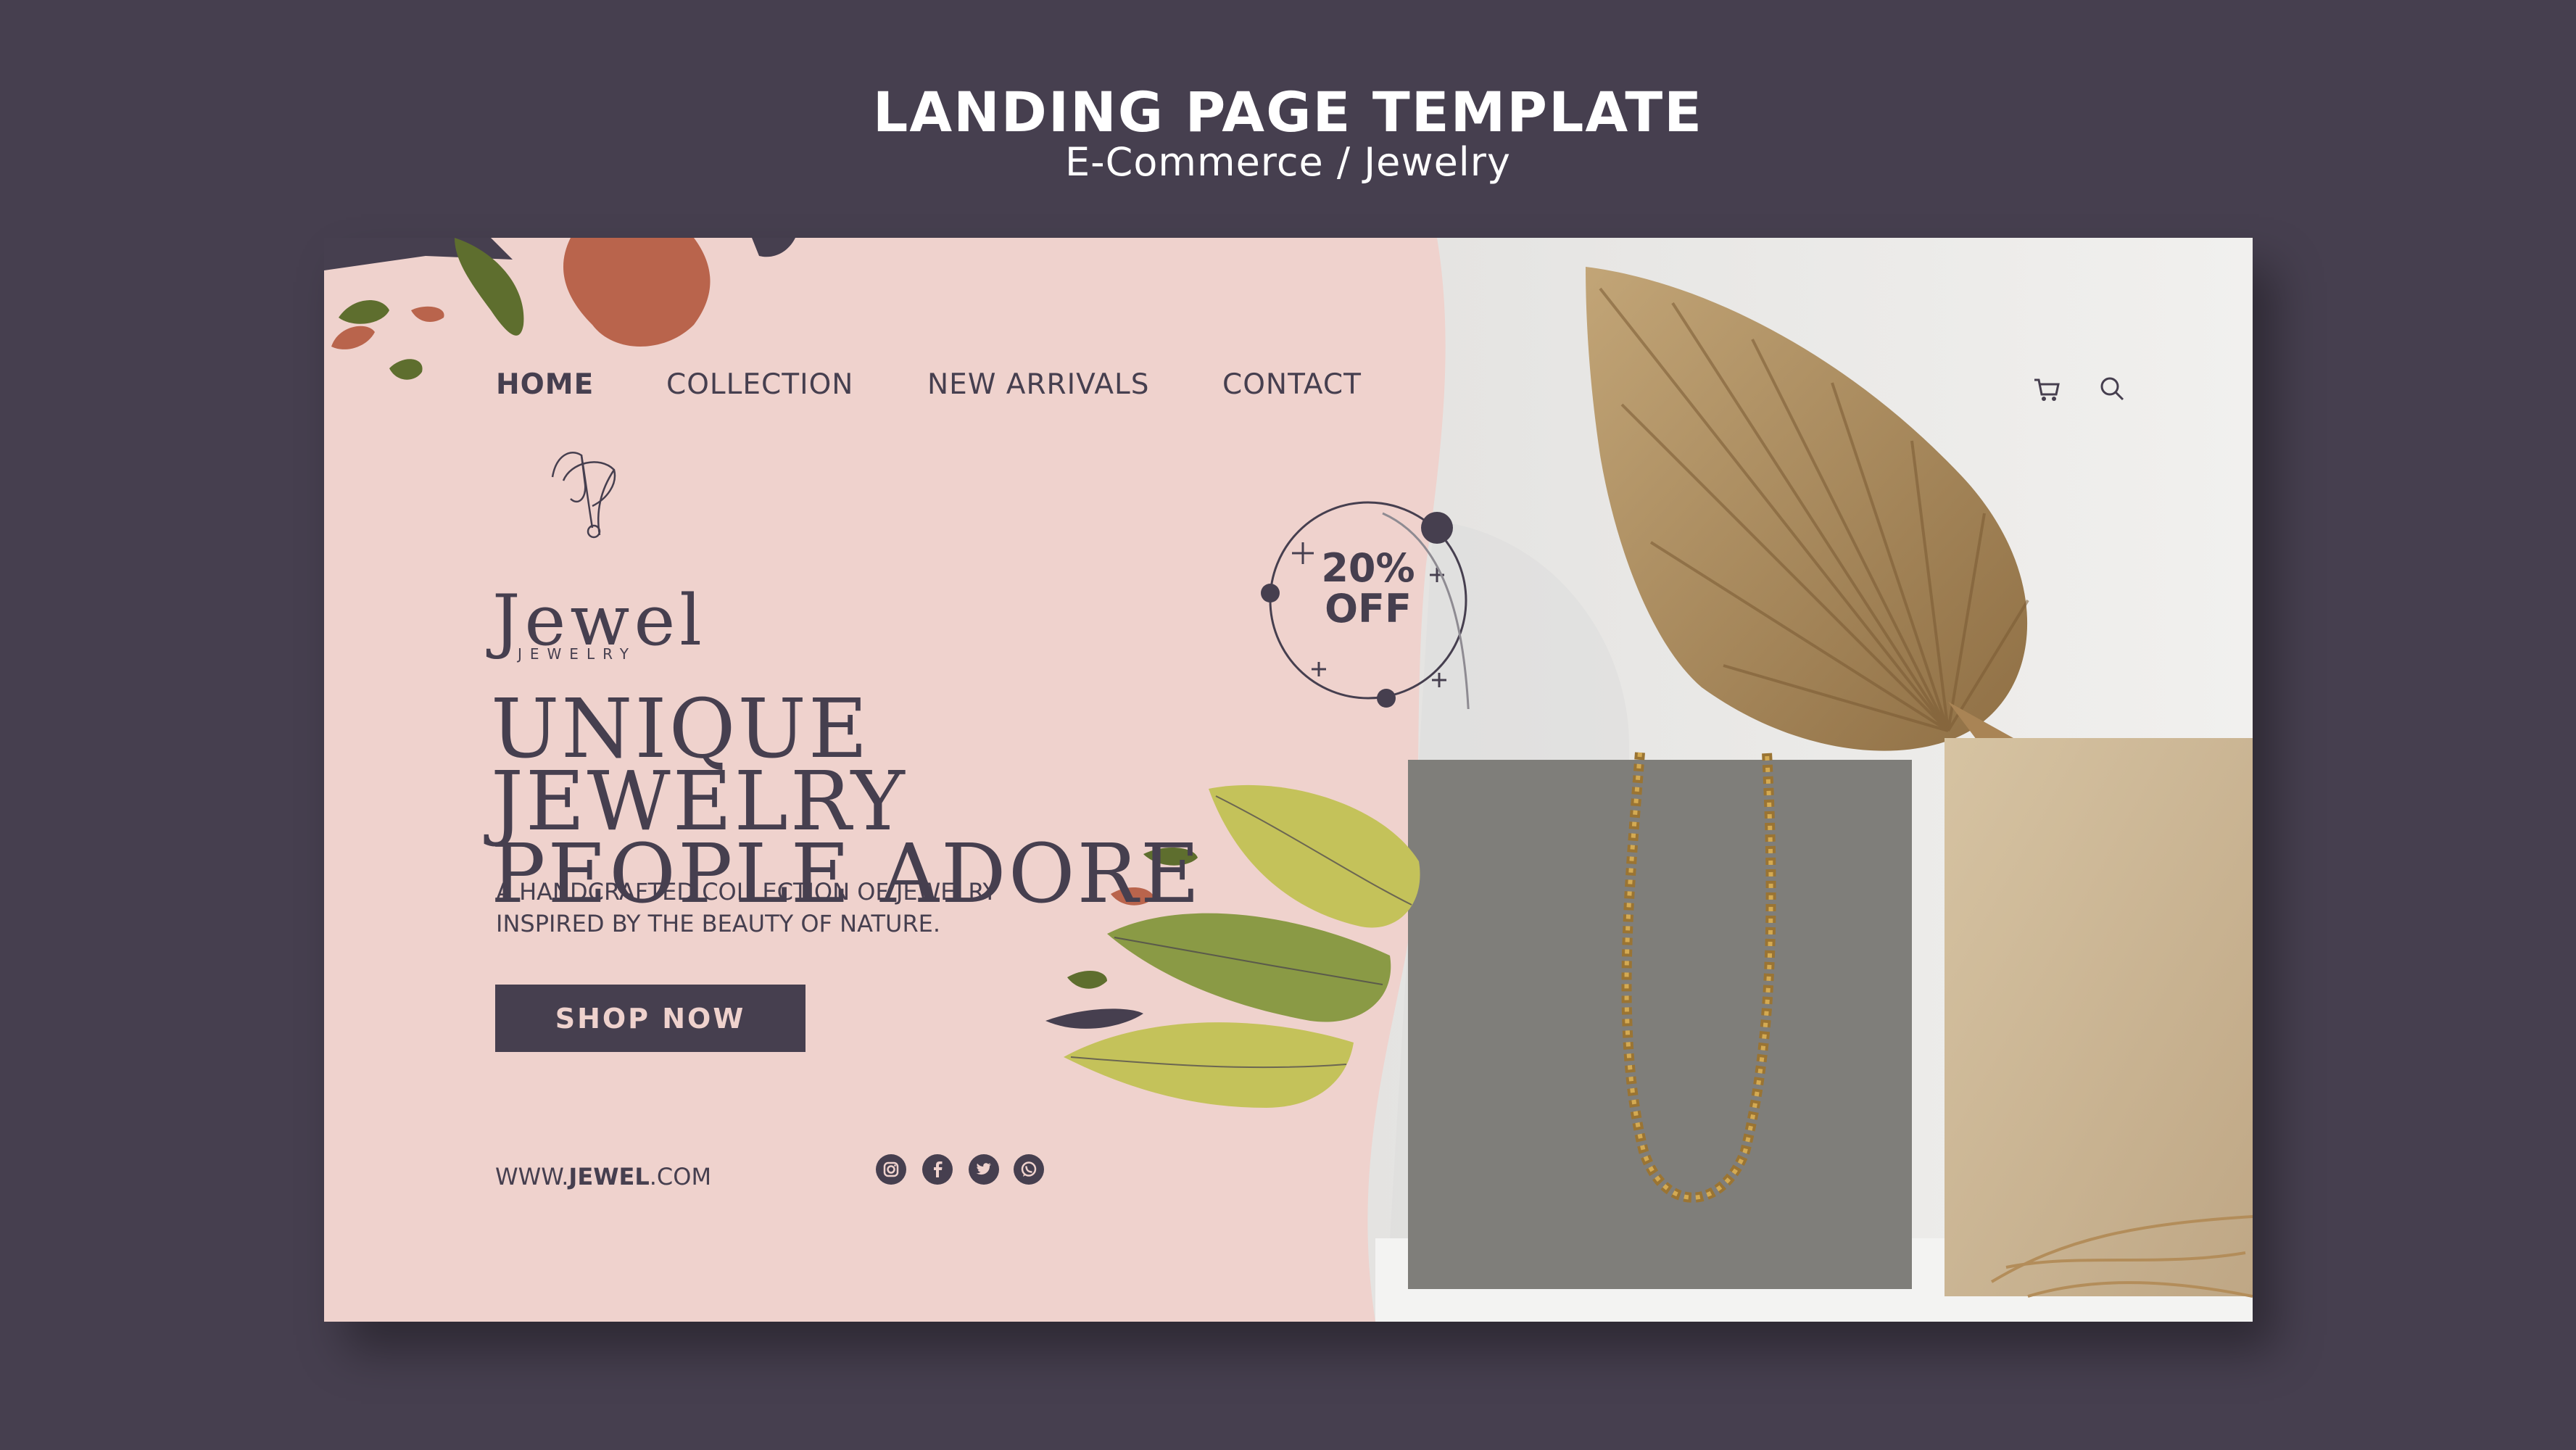 The height and width of the screenshot is (1450, 2576). I want to click on nav-contact: CONTACT, so click(1292, 385).